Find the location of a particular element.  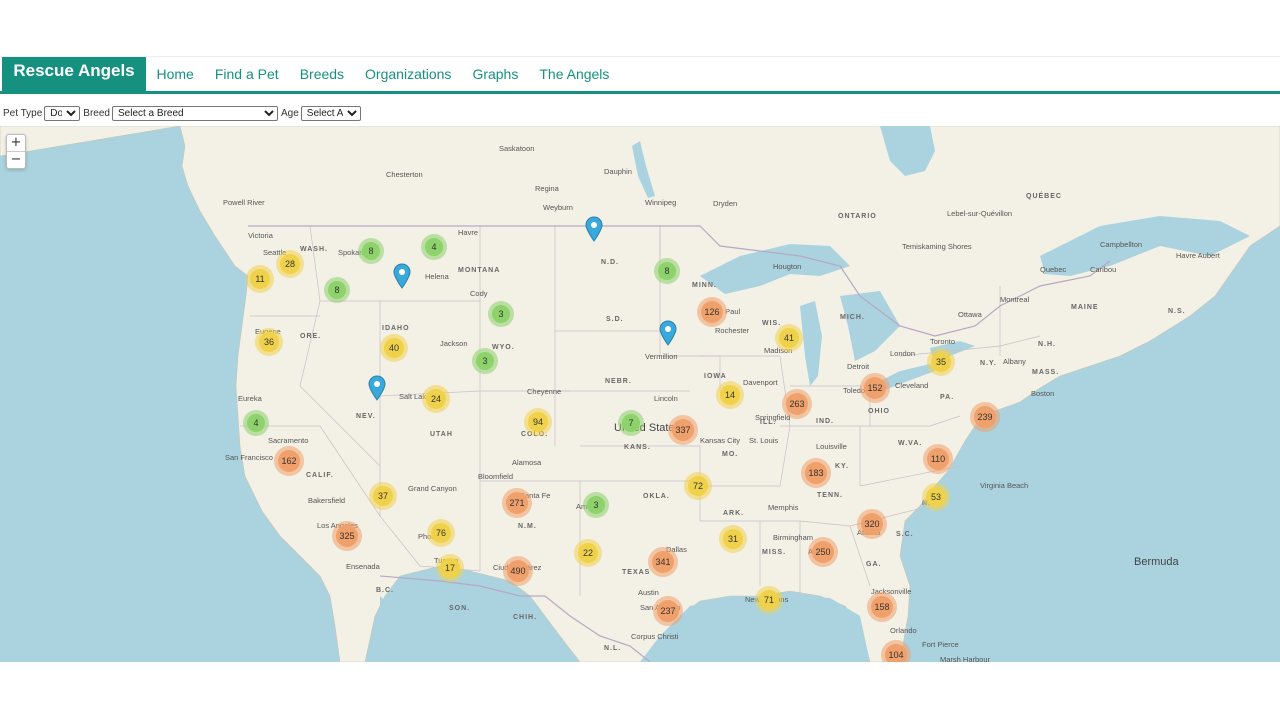

marker-cluster: 490 is located at coordinates (518, 571).